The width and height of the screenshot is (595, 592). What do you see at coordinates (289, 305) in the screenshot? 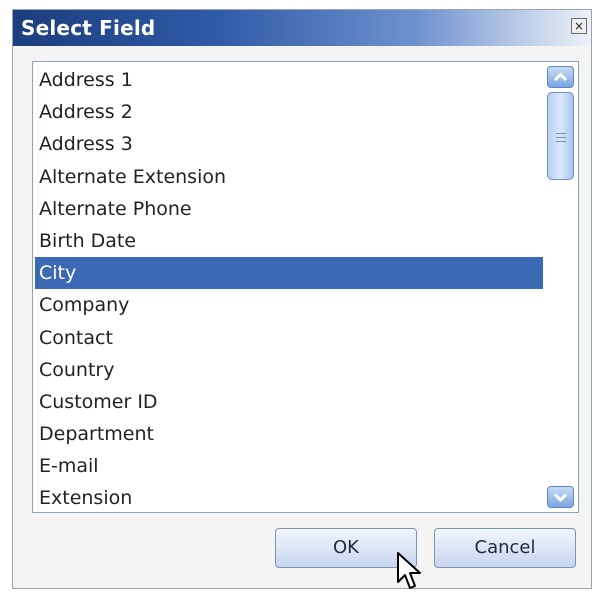
I see `list-item: Company` at bounding box center [289, 305].